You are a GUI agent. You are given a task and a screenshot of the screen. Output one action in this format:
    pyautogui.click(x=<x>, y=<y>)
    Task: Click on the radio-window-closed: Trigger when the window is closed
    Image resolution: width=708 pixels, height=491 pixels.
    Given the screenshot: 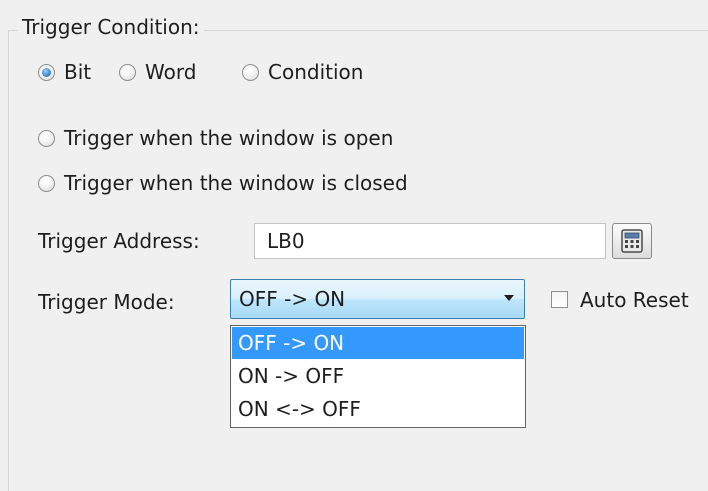 What is the action you would take?
    pyautogui.click(x=223, y=183)
    